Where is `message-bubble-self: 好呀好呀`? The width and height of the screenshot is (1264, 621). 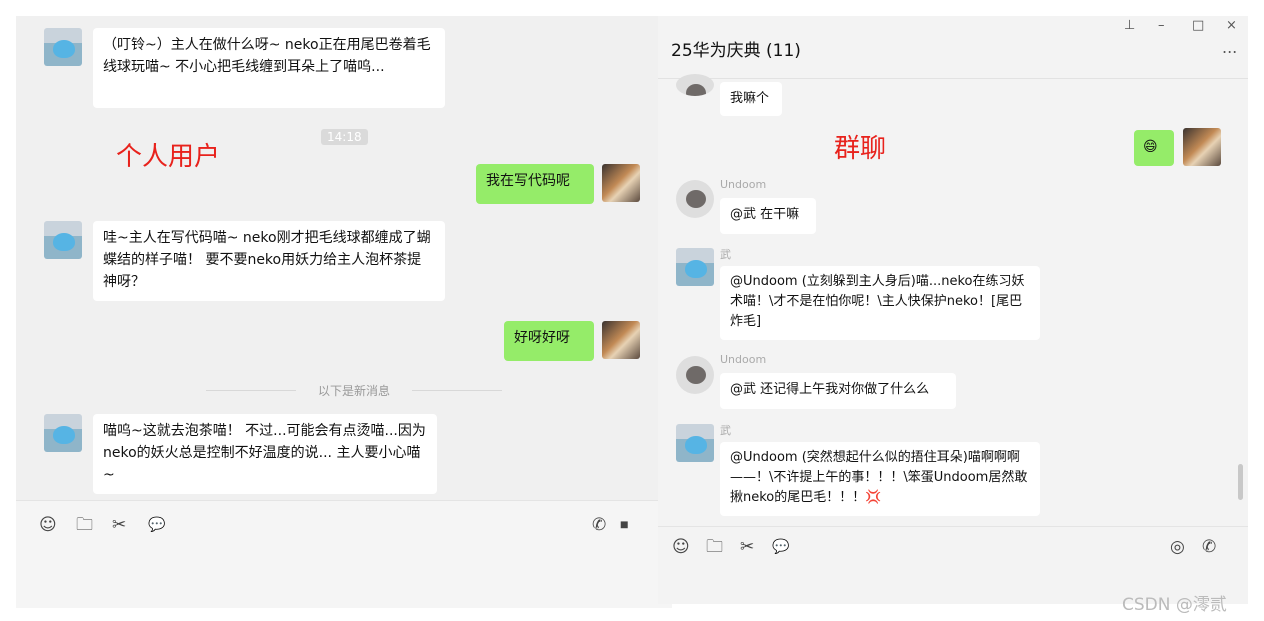
message-bubble-self: 好呀好呀 is located at coordinates (549, 341).